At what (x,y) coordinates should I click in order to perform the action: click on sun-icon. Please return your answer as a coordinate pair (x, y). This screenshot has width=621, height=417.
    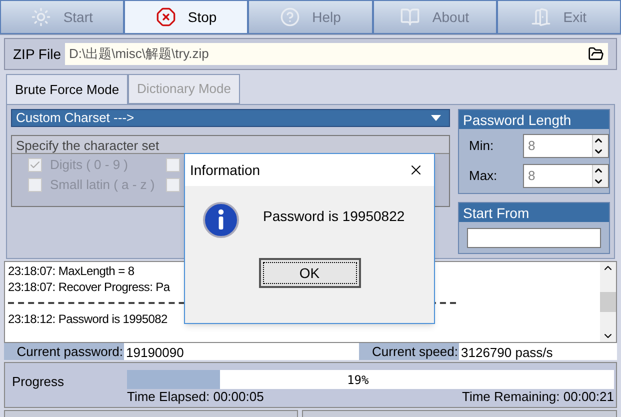
    Looking at the image, I should click on (41, 17).